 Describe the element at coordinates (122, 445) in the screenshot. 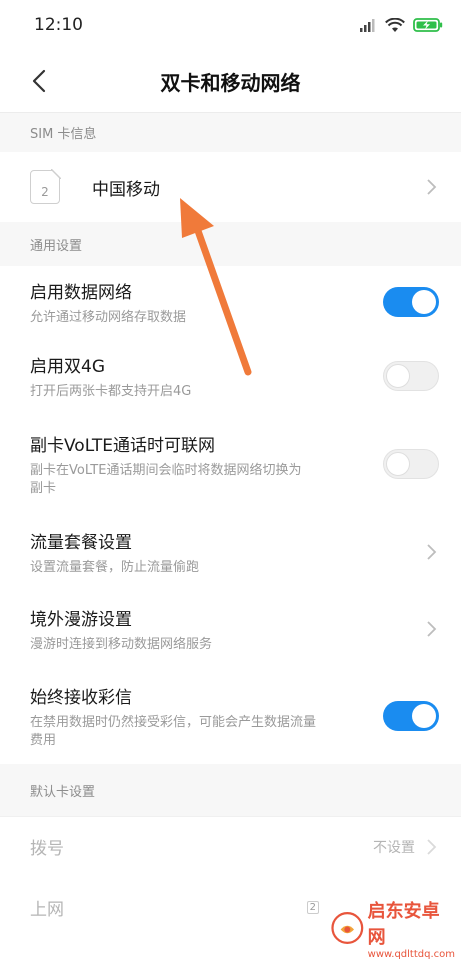

I see `row-title: 副卡VoLTE通话时可联网` at that location.